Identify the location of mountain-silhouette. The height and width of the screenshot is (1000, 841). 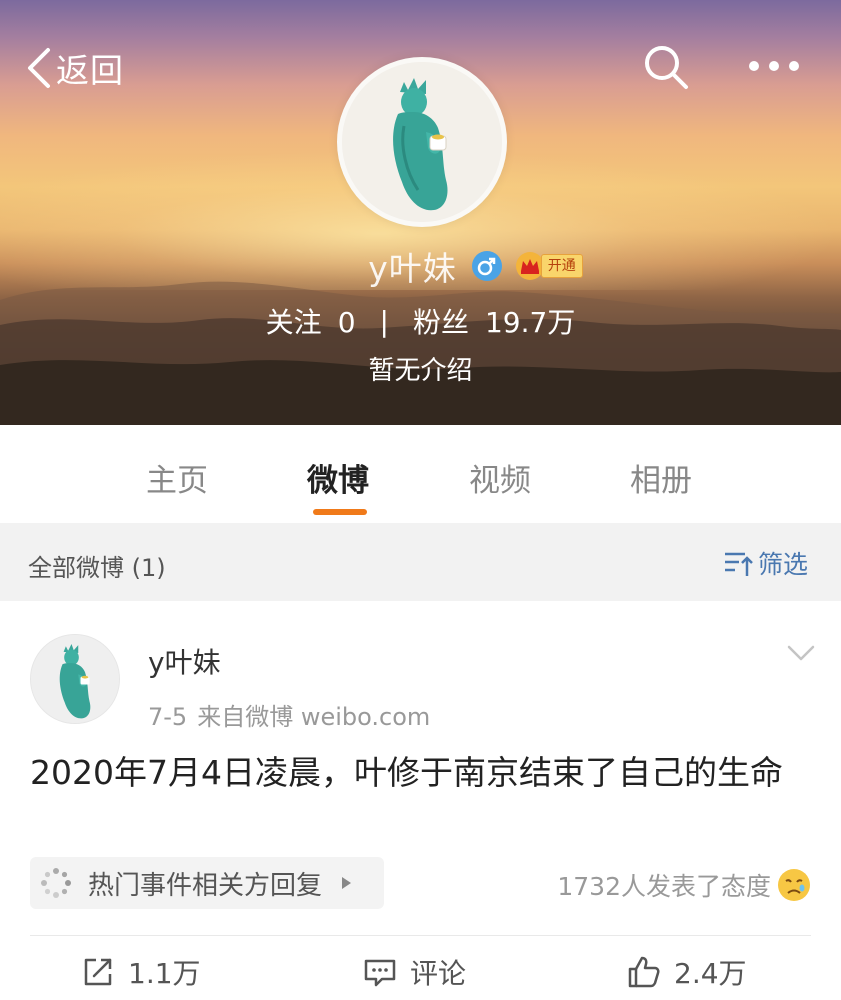
(420, 353).